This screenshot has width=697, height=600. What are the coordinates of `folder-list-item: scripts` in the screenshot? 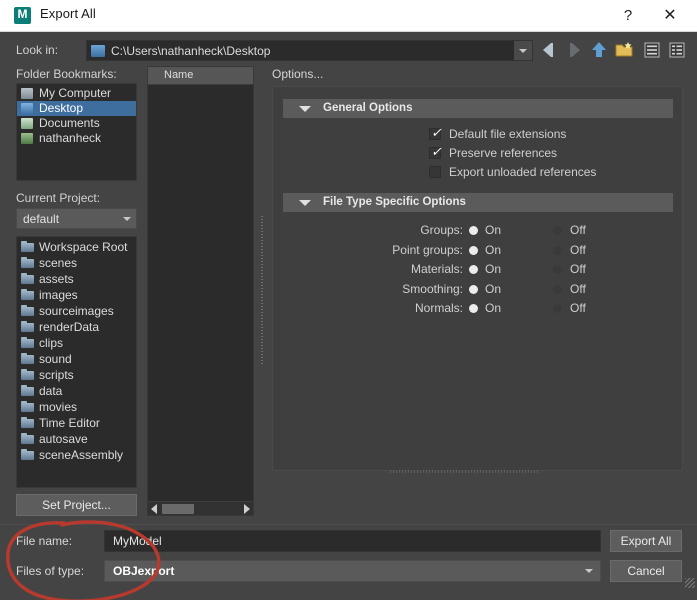 It's located at (76, 375).